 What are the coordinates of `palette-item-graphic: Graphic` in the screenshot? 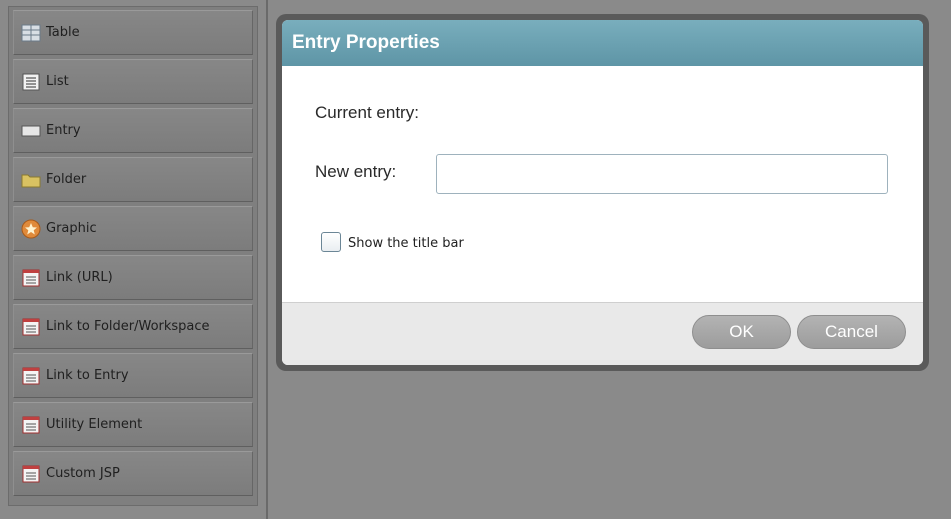 It's located at (133, 228).